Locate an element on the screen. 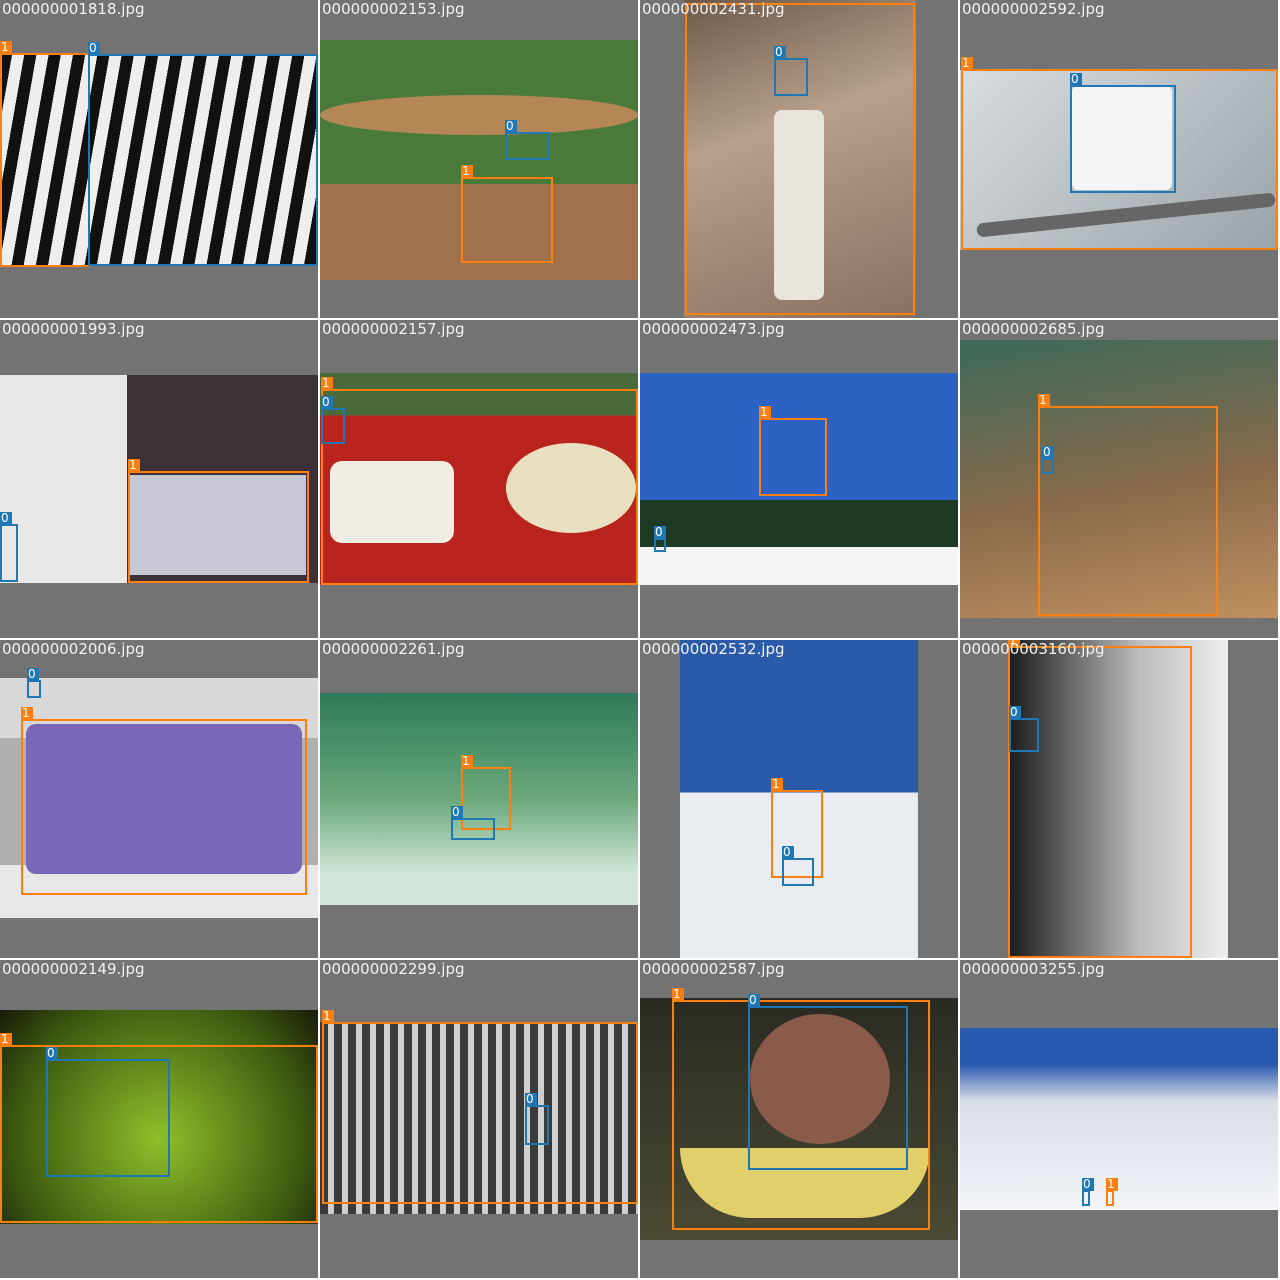 The height and width of the screenshot is (1280, 1280). tile: 000000002157.jpg 1 0 is located at coordinates (479, 479).